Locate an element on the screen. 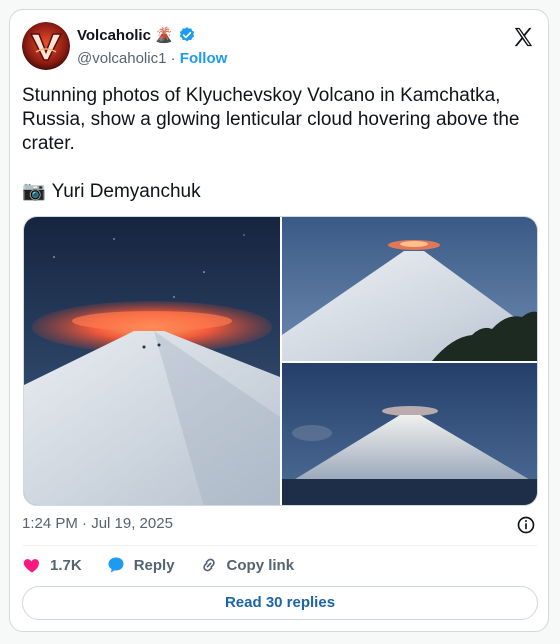 This screenshot has height=644, width=560. divider is located at coordinates (280, 545).